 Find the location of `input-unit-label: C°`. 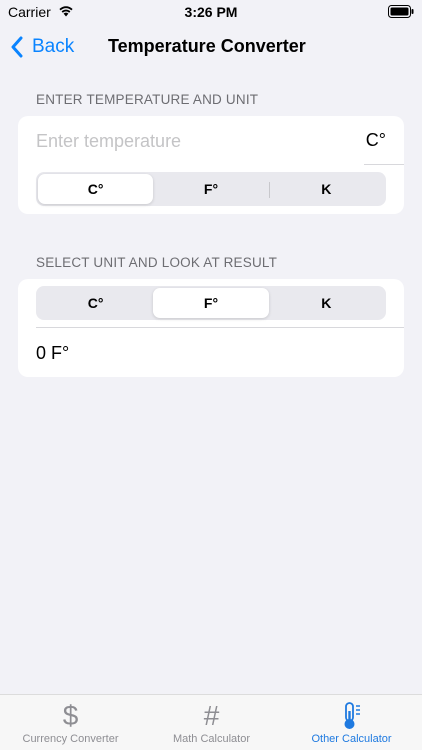

input-unit-label: C° is located at coordinates (375, 140).